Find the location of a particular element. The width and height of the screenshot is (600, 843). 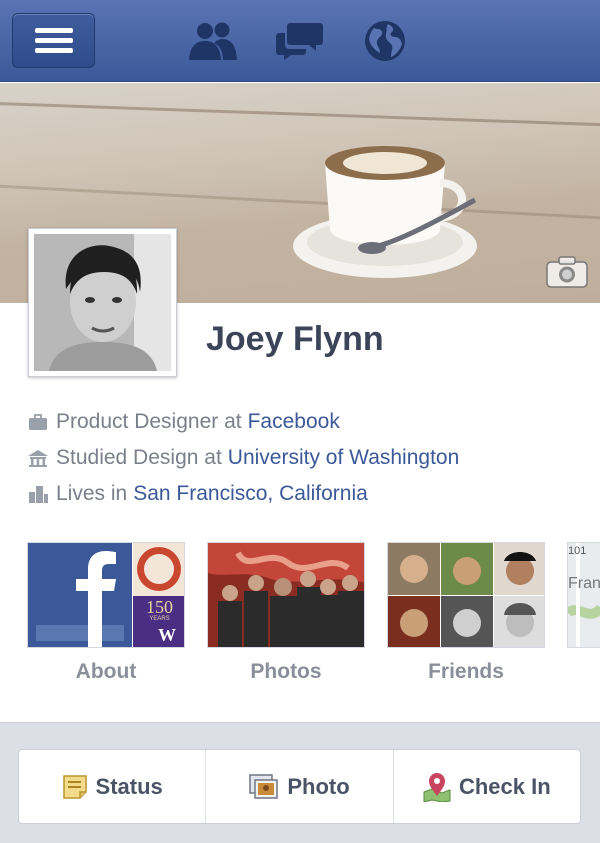

check-in-label: Check In is located at coordinates (504, 786).